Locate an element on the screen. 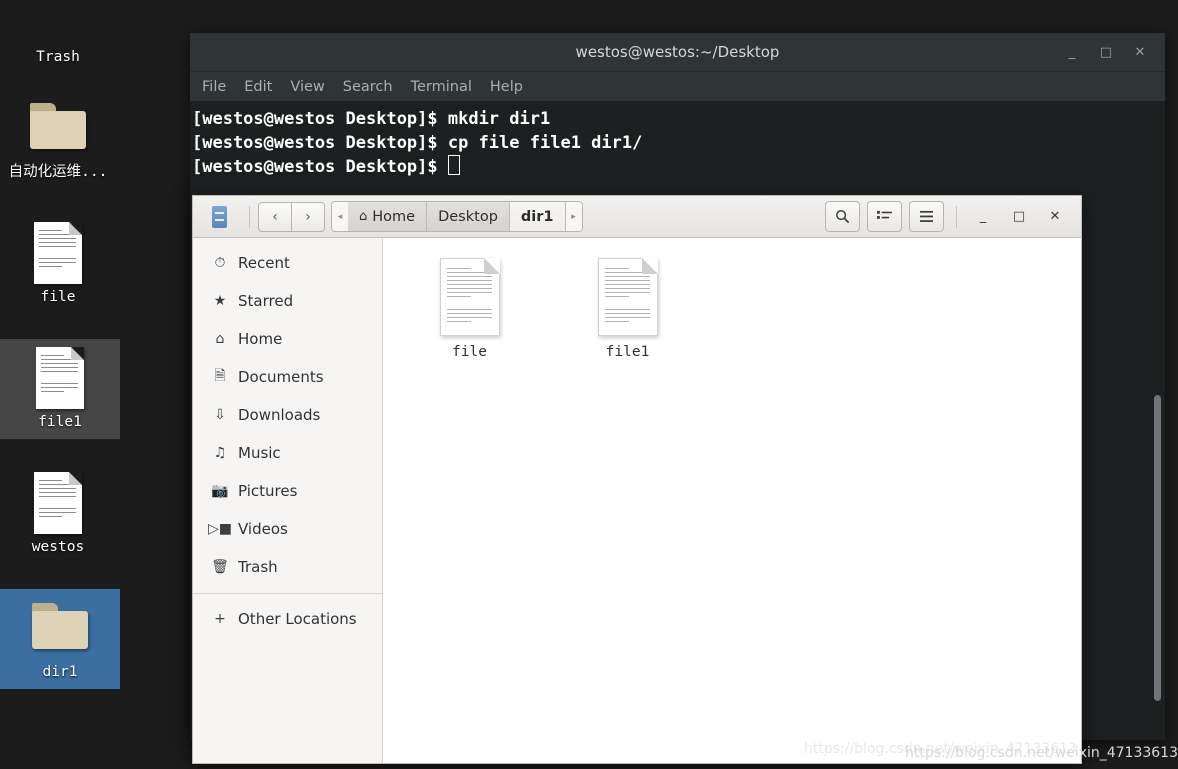 Image resolution: width=1178 pixels, height=769 pixels. sidebar-item-music: ♫ Music is located at coordinates (287, 453).